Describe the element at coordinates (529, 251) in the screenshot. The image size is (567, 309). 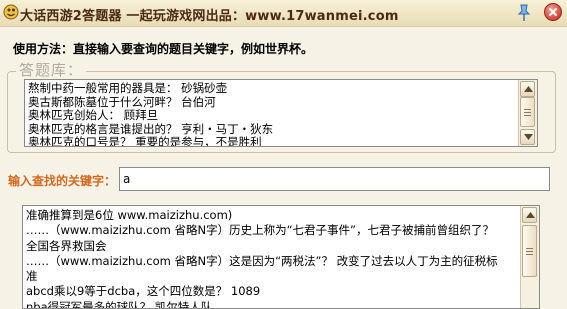
I see `results-scroll-thumb` at that location.